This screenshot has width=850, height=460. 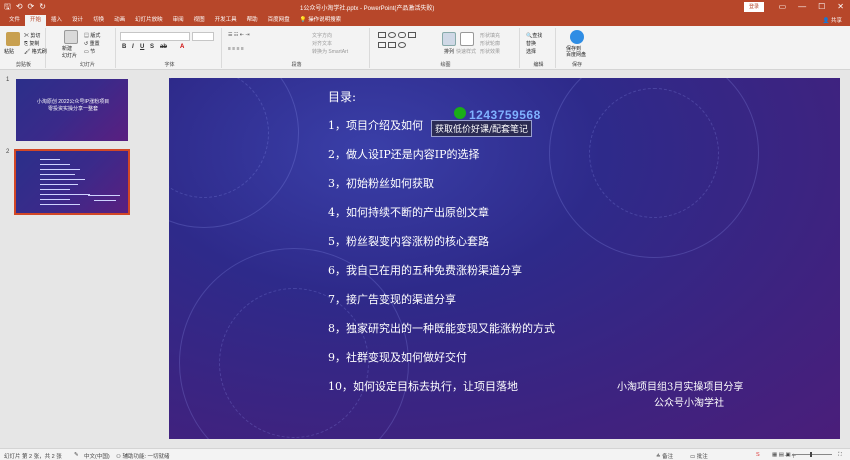 I want to click on underline-button: U, so click(x=142, y=47).